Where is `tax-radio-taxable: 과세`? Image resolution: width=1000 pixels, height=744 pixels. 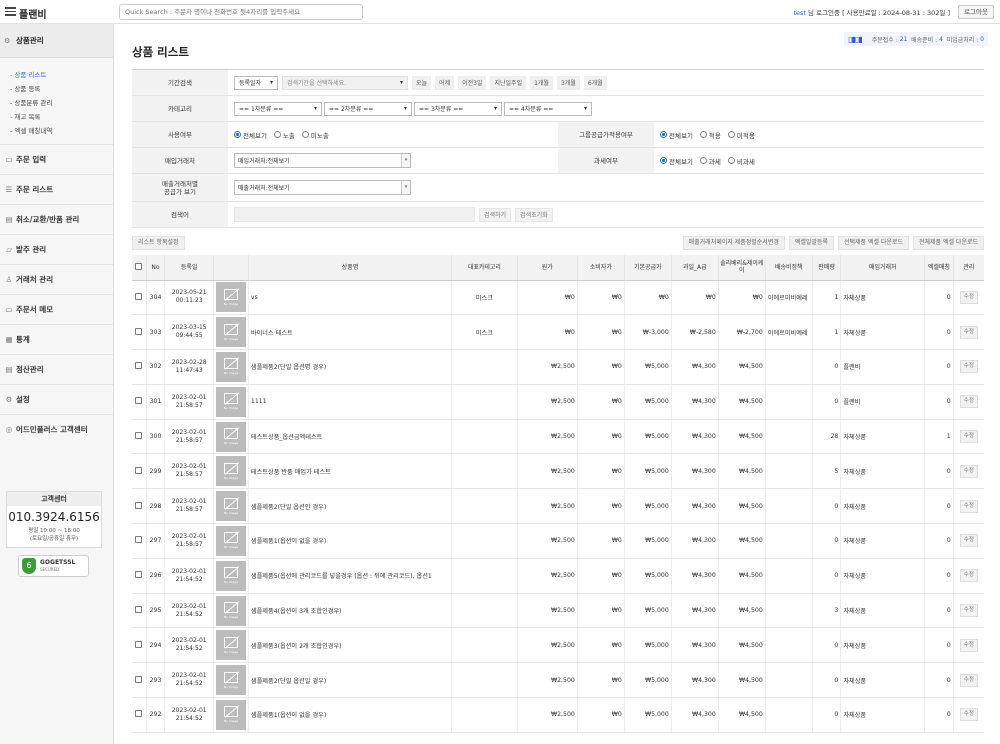 tax-radio-taxable: 과세 is located at coordinates (710, 161).